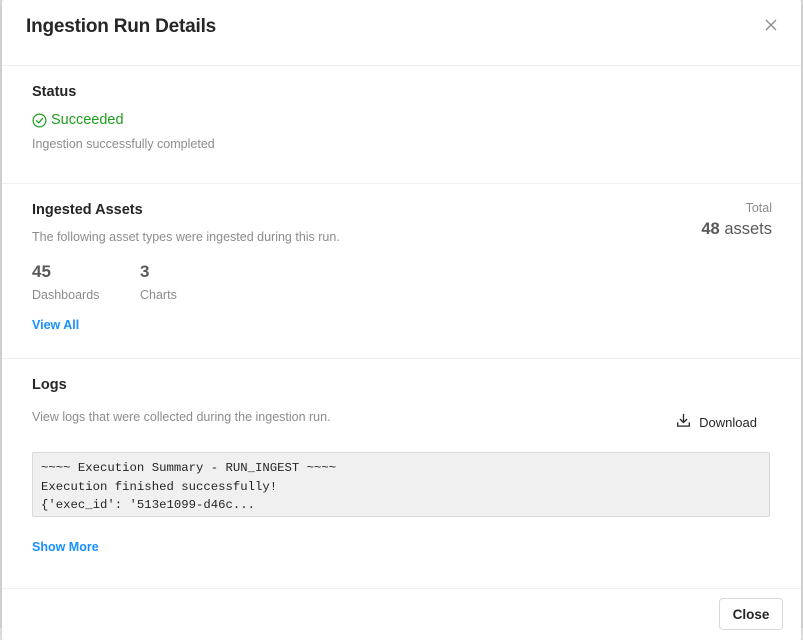 This screenshot has height=640, width=803. I want to click on show-more-link: Show More, so click(65, 547).